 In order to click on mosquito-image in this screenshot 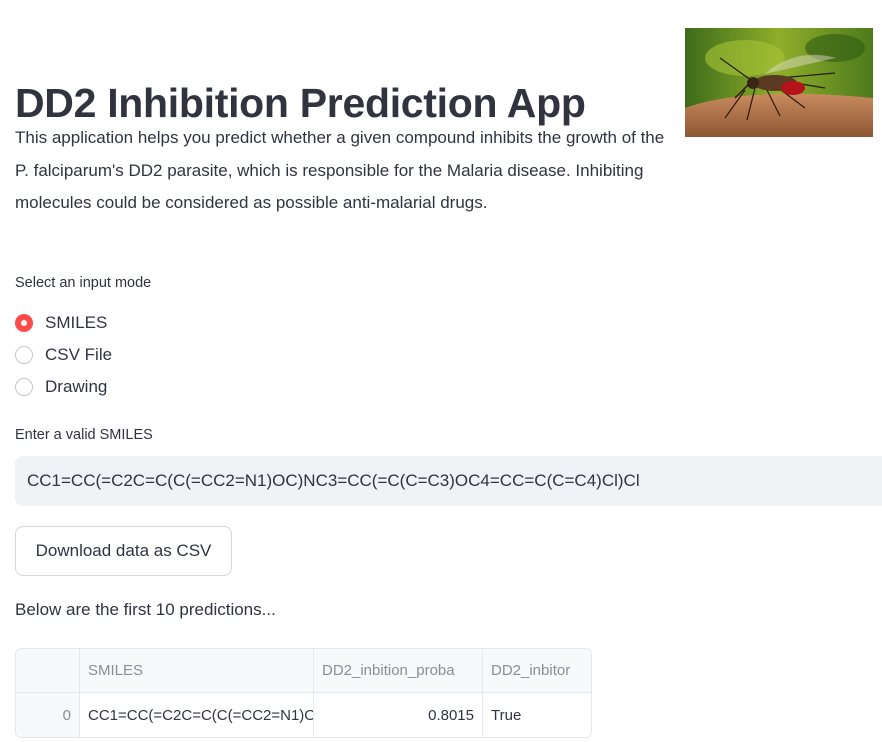, I will do `click(779, 82)`.